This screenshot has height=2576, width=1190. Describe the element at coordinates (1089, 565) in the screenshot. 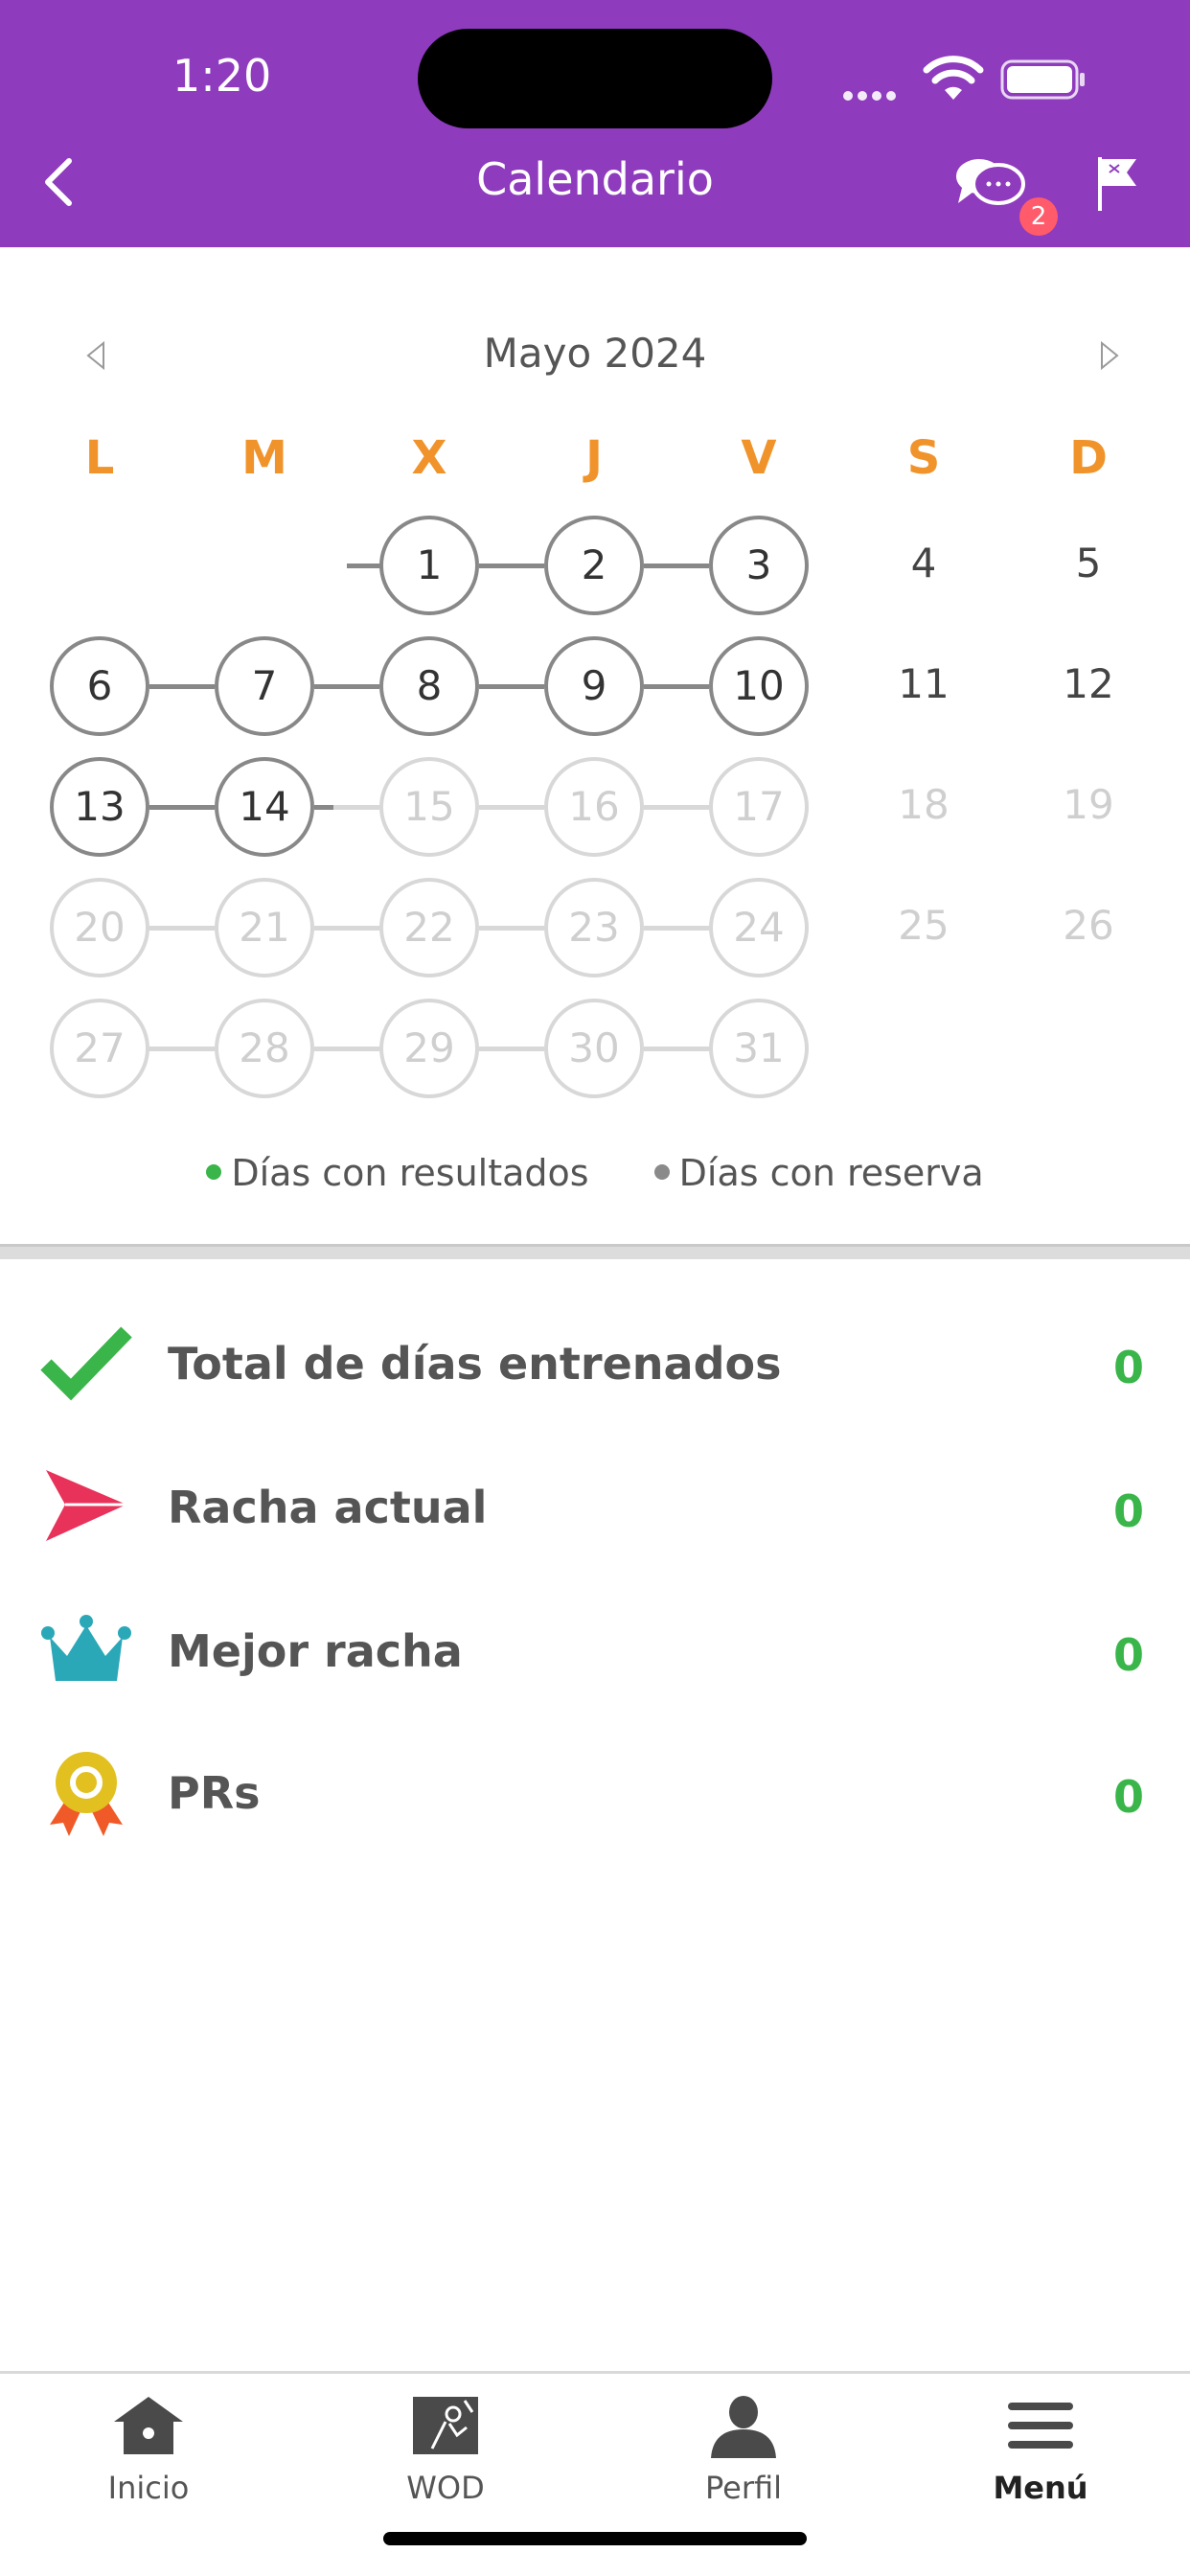

I see `calendar-day: 5` at that location.